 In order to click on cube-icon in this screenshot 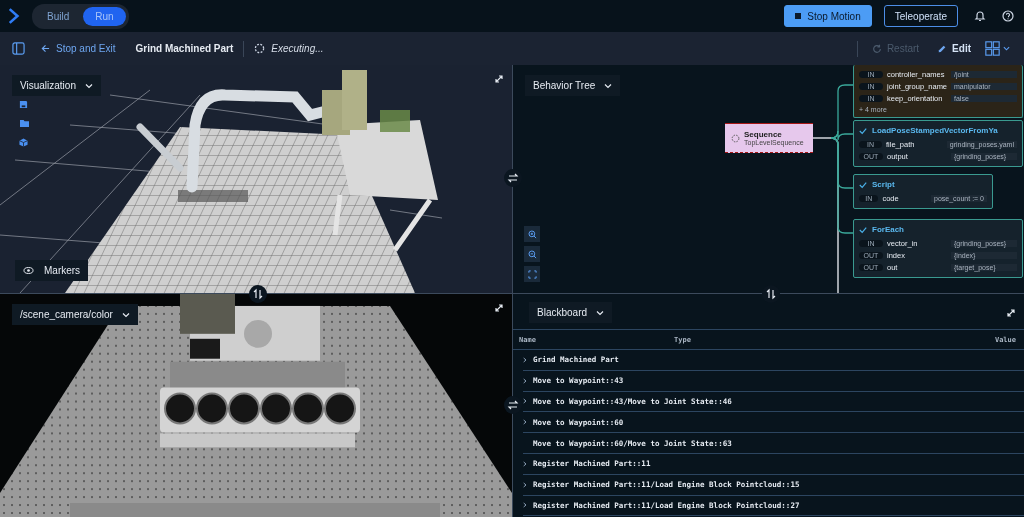, I will do `click(23, 142)`.